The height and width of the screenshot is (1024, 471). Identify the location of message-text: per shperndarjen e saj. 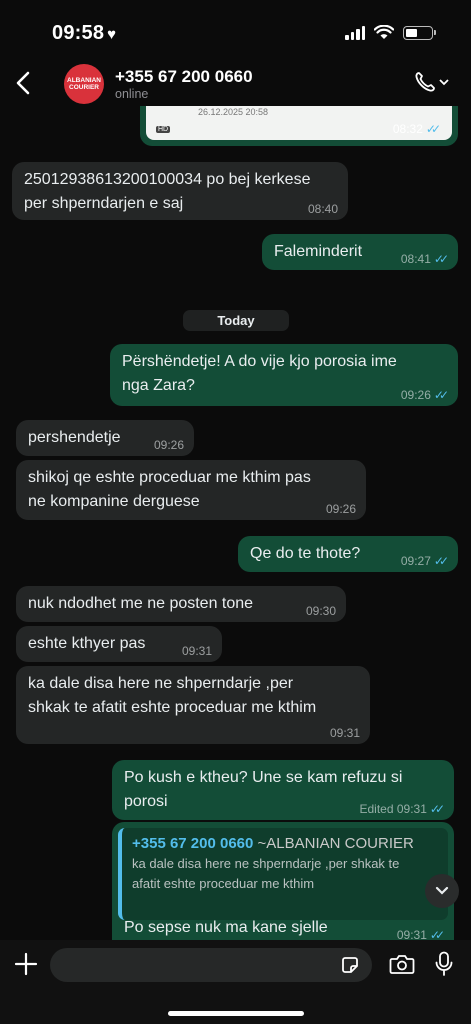
(104, 203).